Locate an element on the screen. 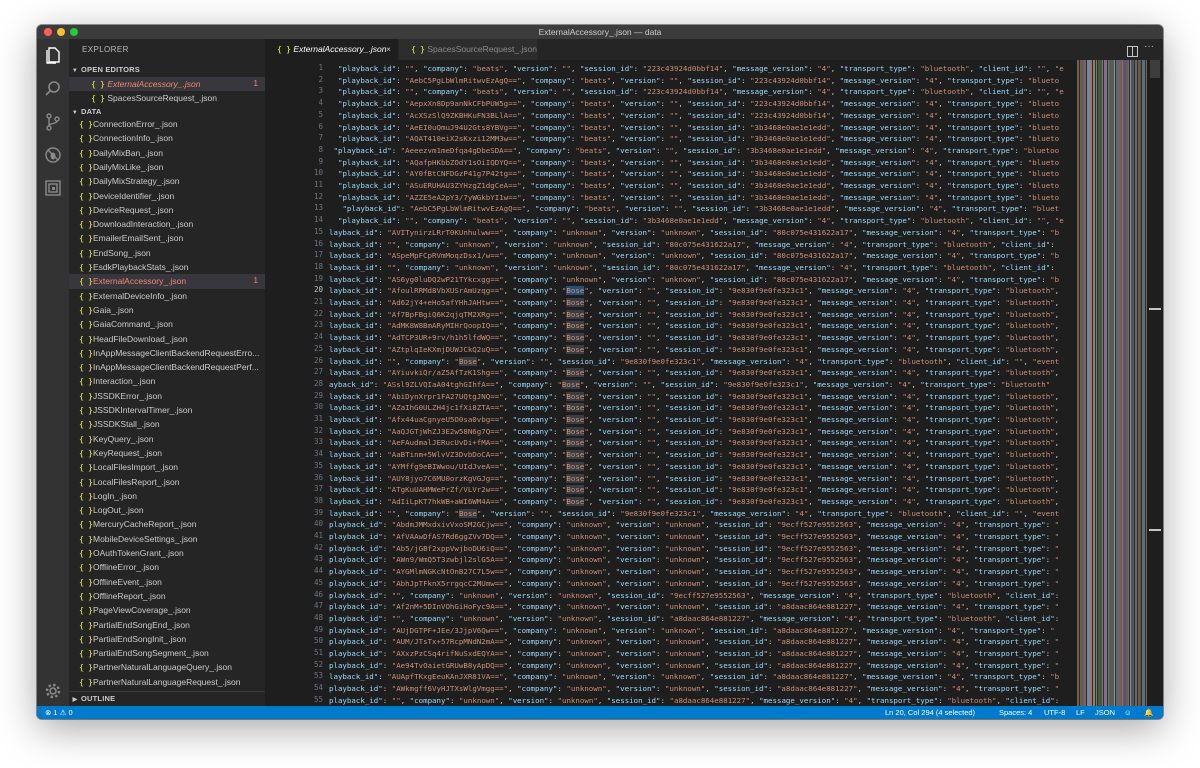 Image resolution: width=1200 pixels, height=768 pixels. cursor-position: Ln 20, Col 294 (4 selected) is located at coordinates (930, 712).